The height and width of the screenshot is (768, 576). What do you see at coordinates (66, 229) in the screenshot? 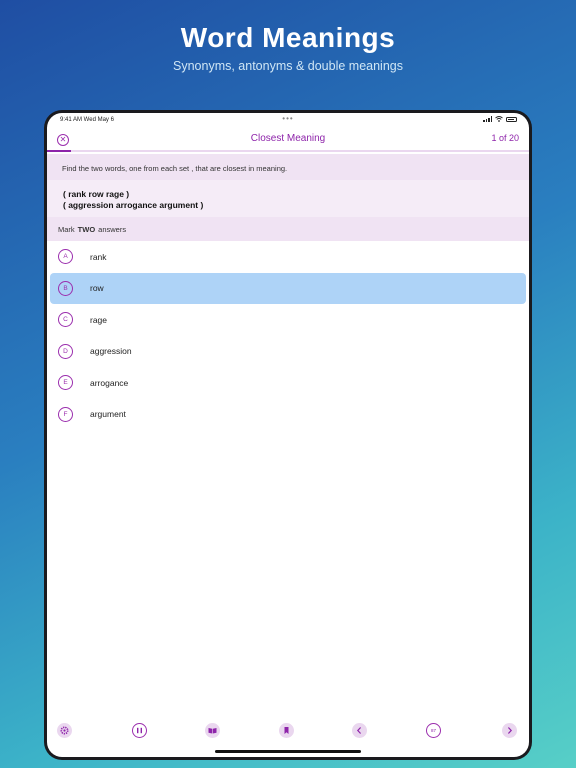
I see `mark-prefix: Mark` at bounding box center [66, 229].